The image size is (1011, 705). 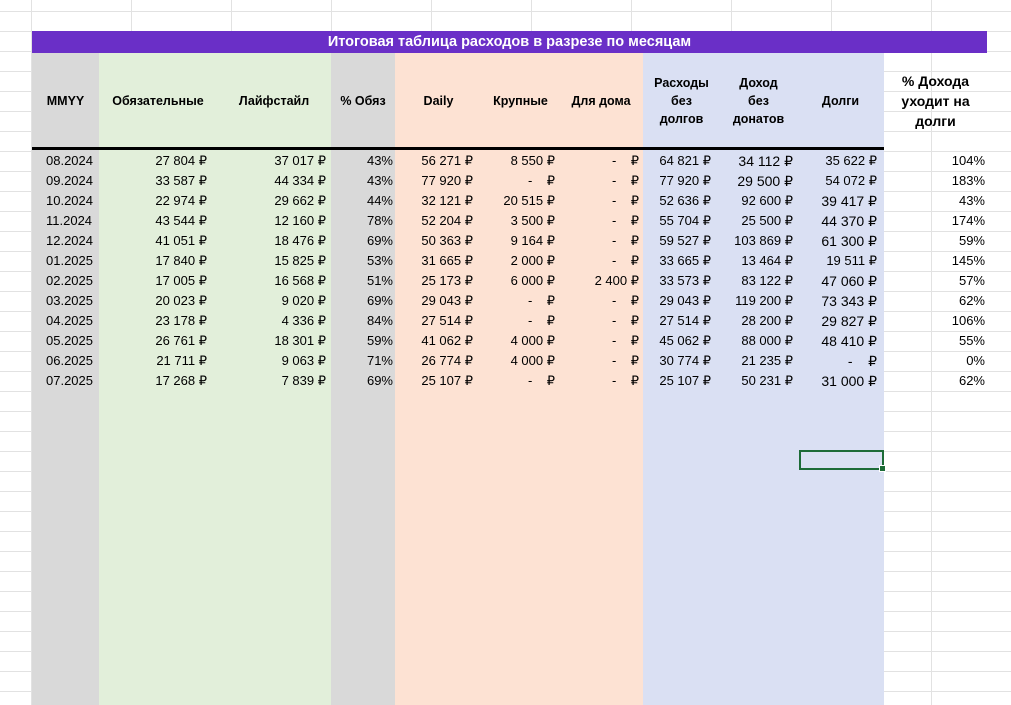 What do you see at coordinates (677, 341) in the screenshot?
I see `cell-expenses-without-debts: 45 062 ₽` at bounding box center [677, 341].